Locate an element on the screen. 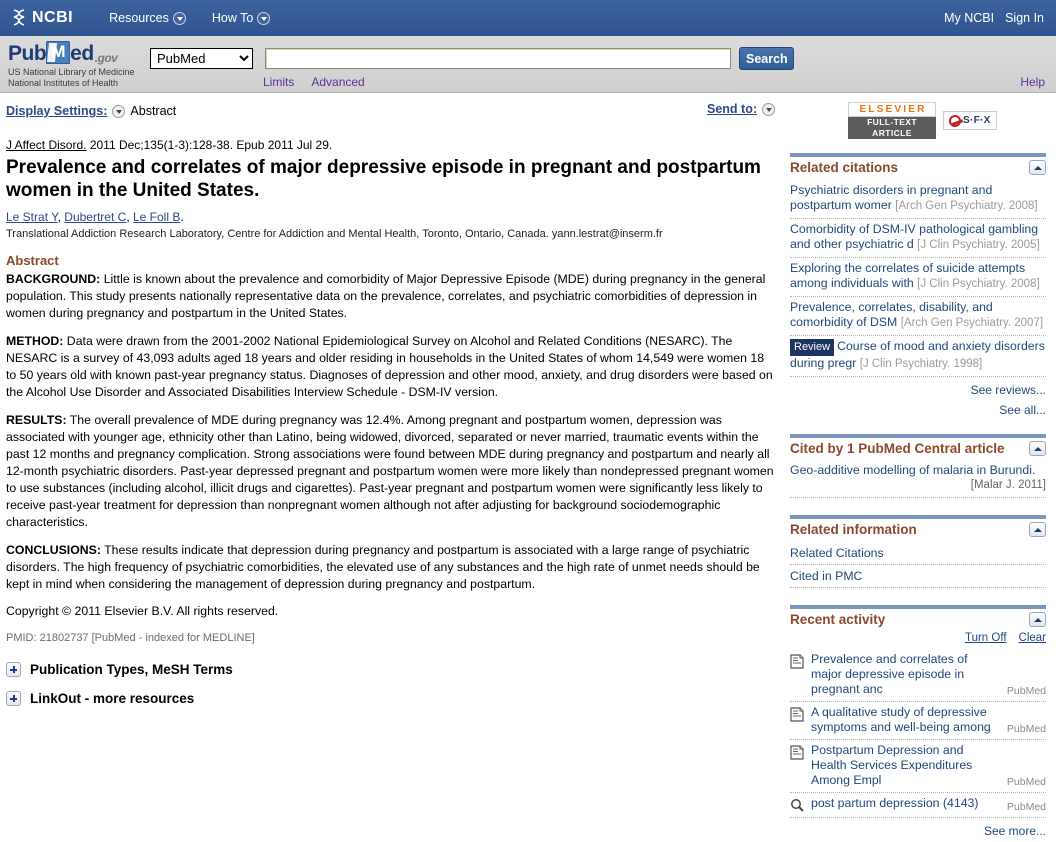 This screenshot has height=842, width=1056. nav-how-to: How To is located at coordinates (241, 18).